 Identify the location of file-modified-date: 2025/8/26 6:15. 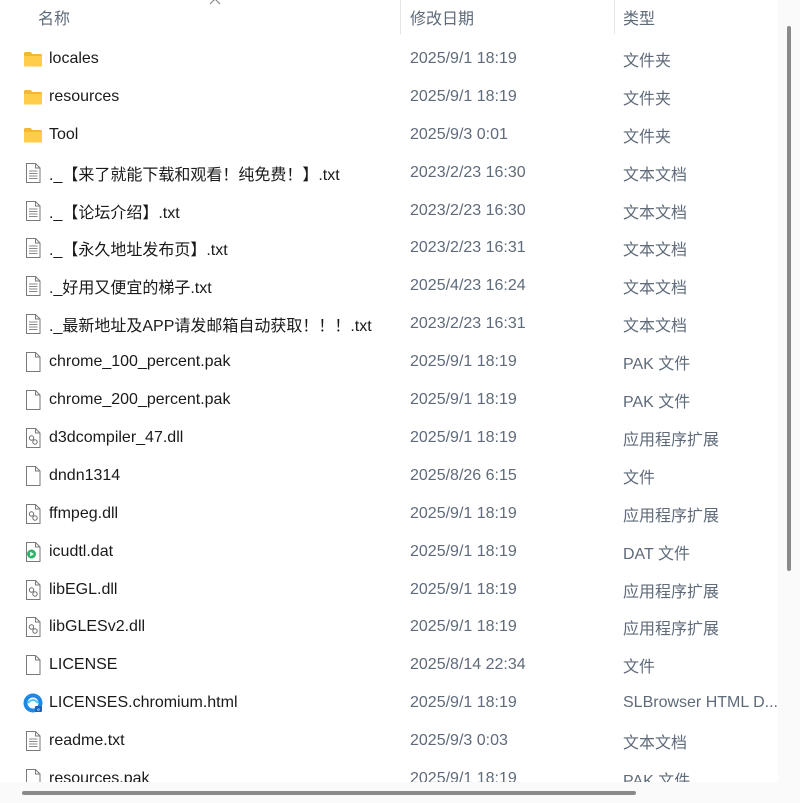
(463, 475).